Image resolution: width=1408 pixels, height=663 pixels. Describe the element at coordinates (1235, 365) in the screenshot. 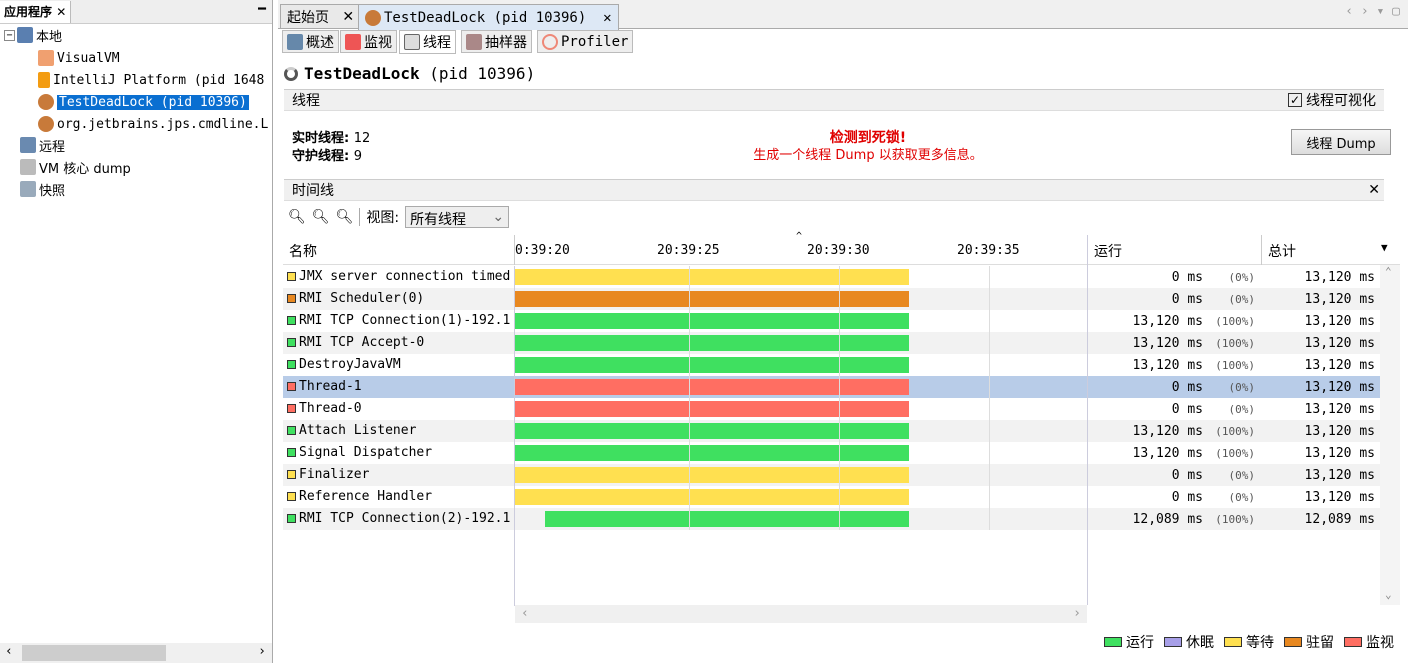

I see `run-percent: (100%)` at that location.